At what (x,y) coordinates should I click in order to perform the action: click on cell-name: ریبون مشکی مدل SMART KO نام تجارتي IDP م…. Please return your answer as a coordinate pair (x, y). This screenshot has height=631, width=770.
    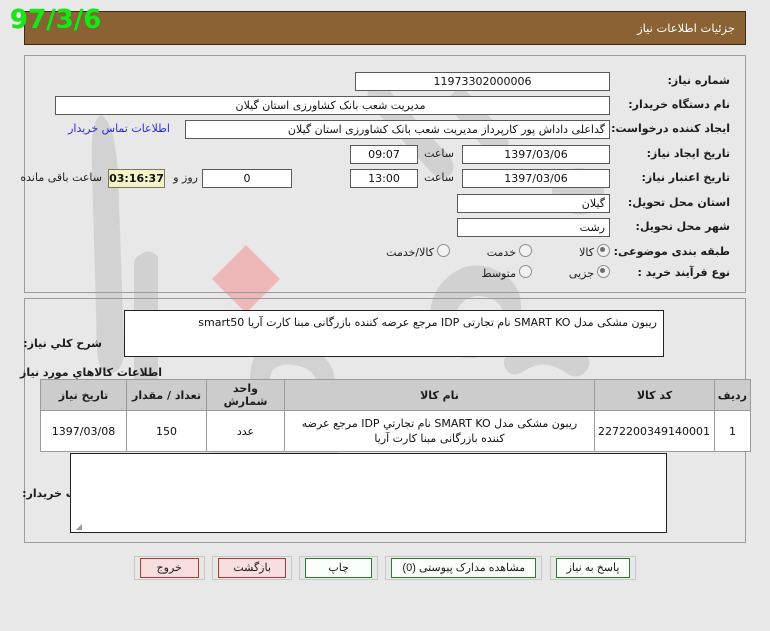
    Looking at the image, I should click on (439, 431).